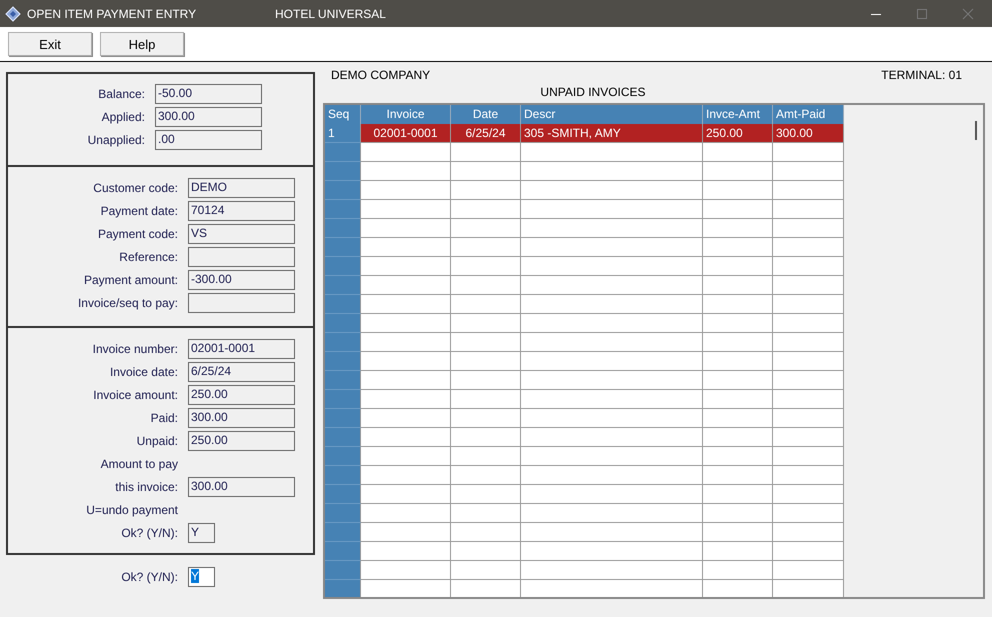  Describe the element at coordinates (241, 280) in the screenshot. I see `input-field: -300.00` at that location.